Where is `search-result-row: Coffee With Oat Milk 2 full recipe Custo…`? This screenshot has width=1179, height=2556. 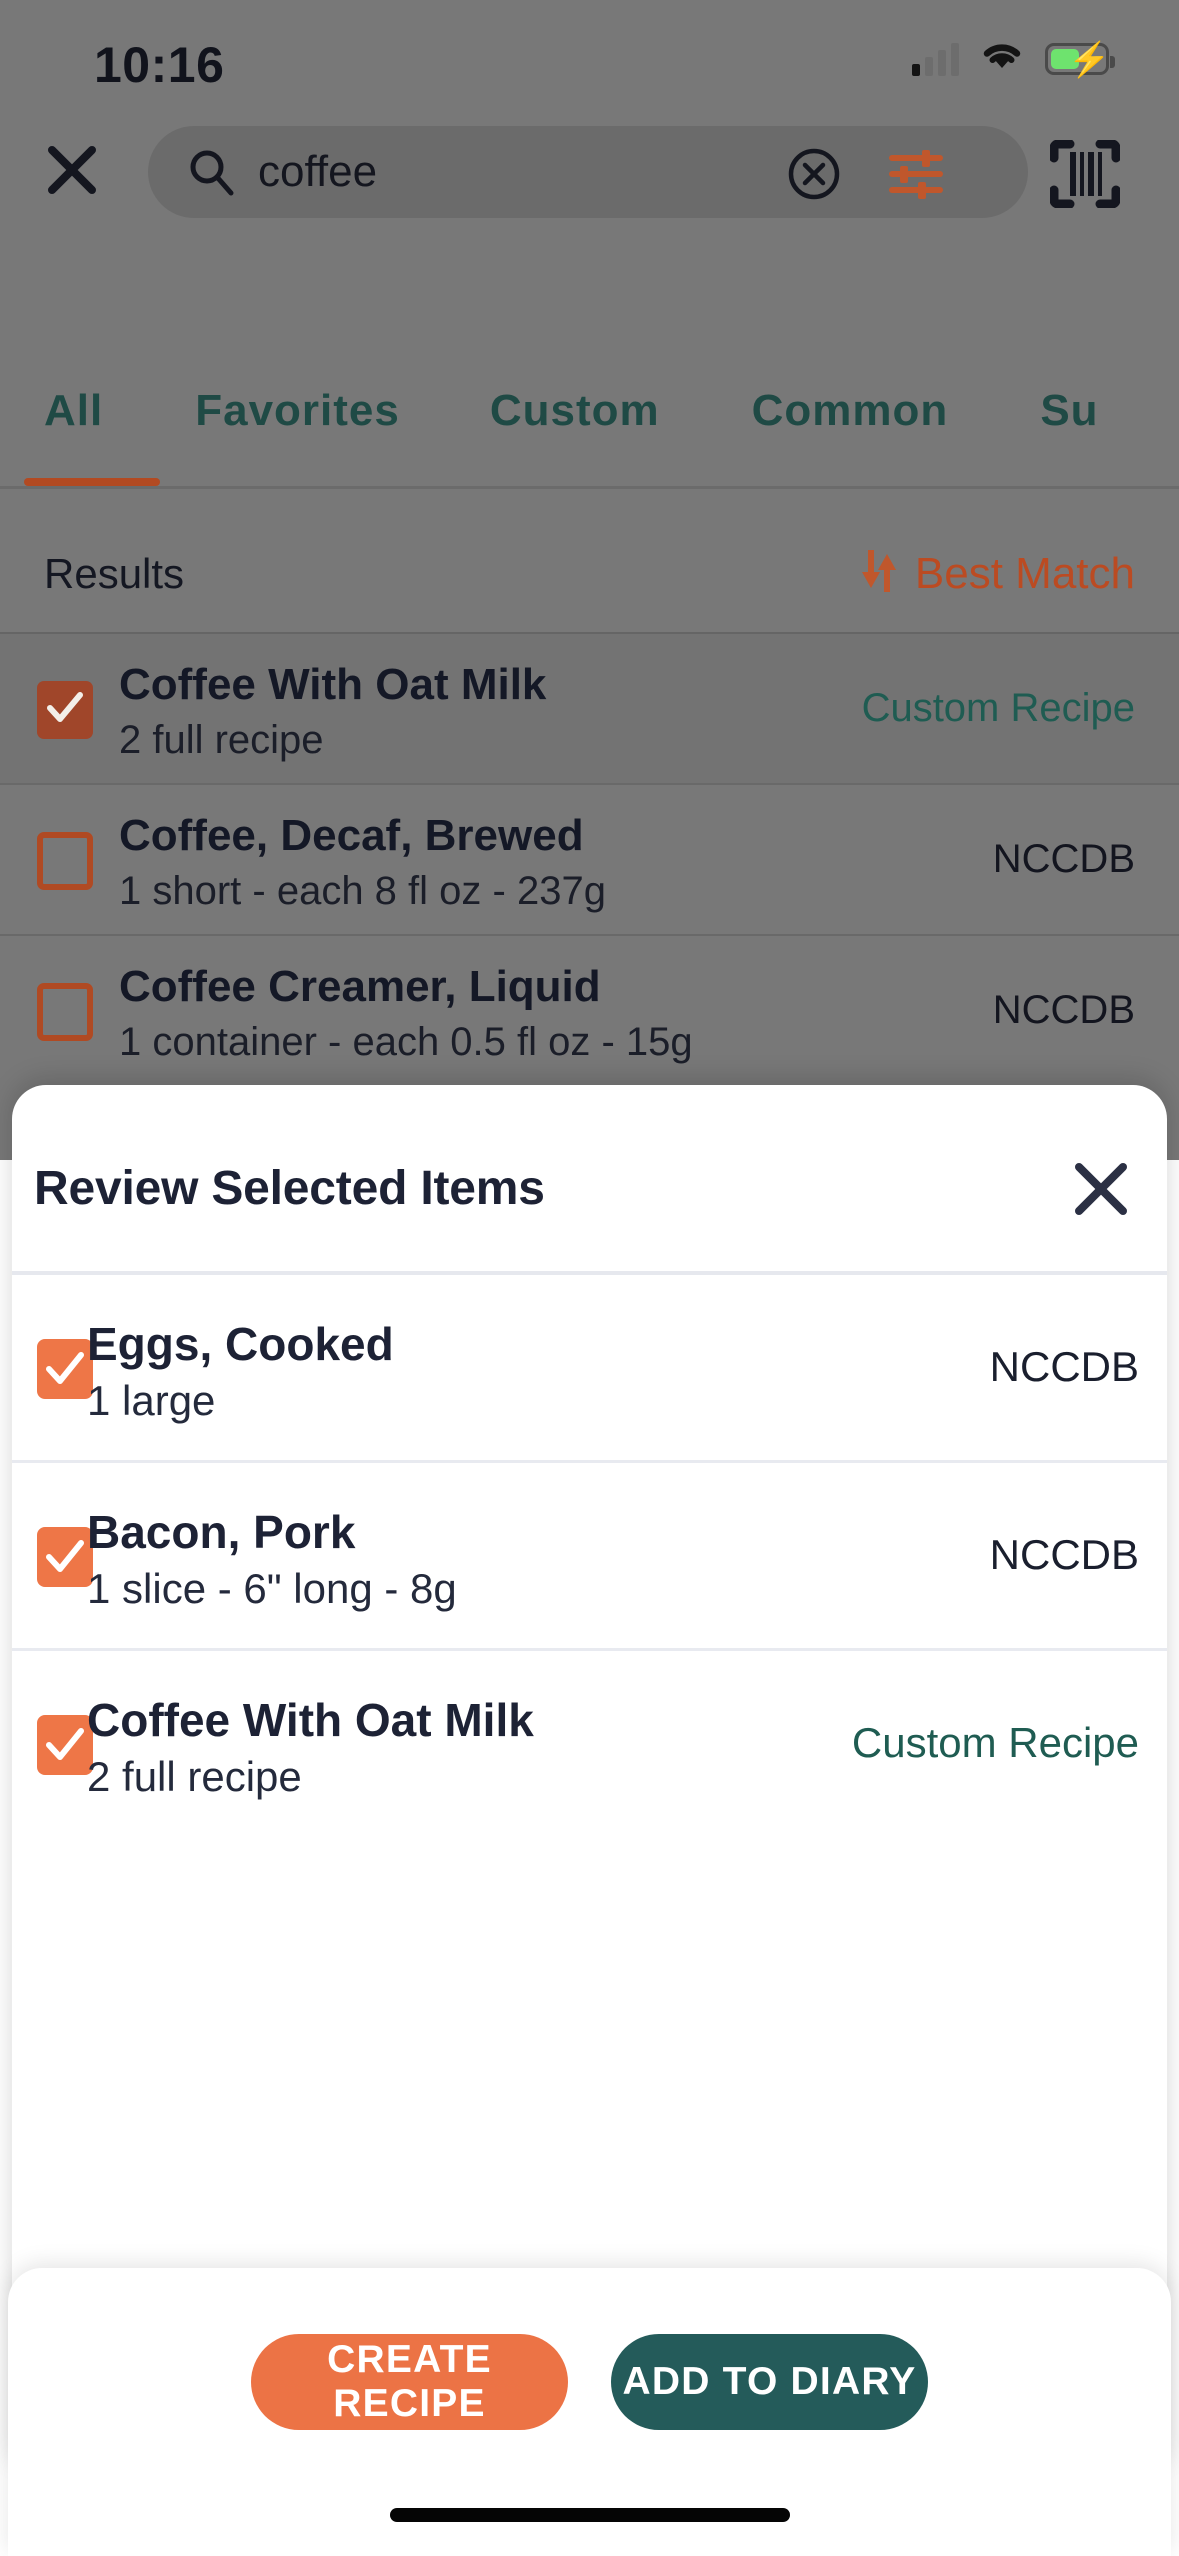
search-result-row: Coffee With Oat Milk 2 full recipe Custo… is located at coordinates (589, 707).